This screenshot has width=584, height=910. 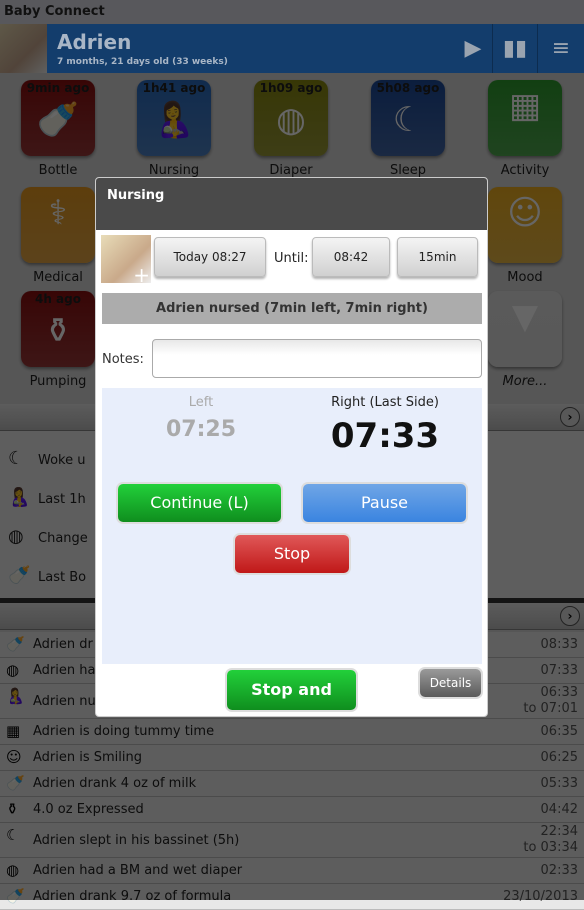 I want to click on pause-button: Pause, so click(x=384, y=503).